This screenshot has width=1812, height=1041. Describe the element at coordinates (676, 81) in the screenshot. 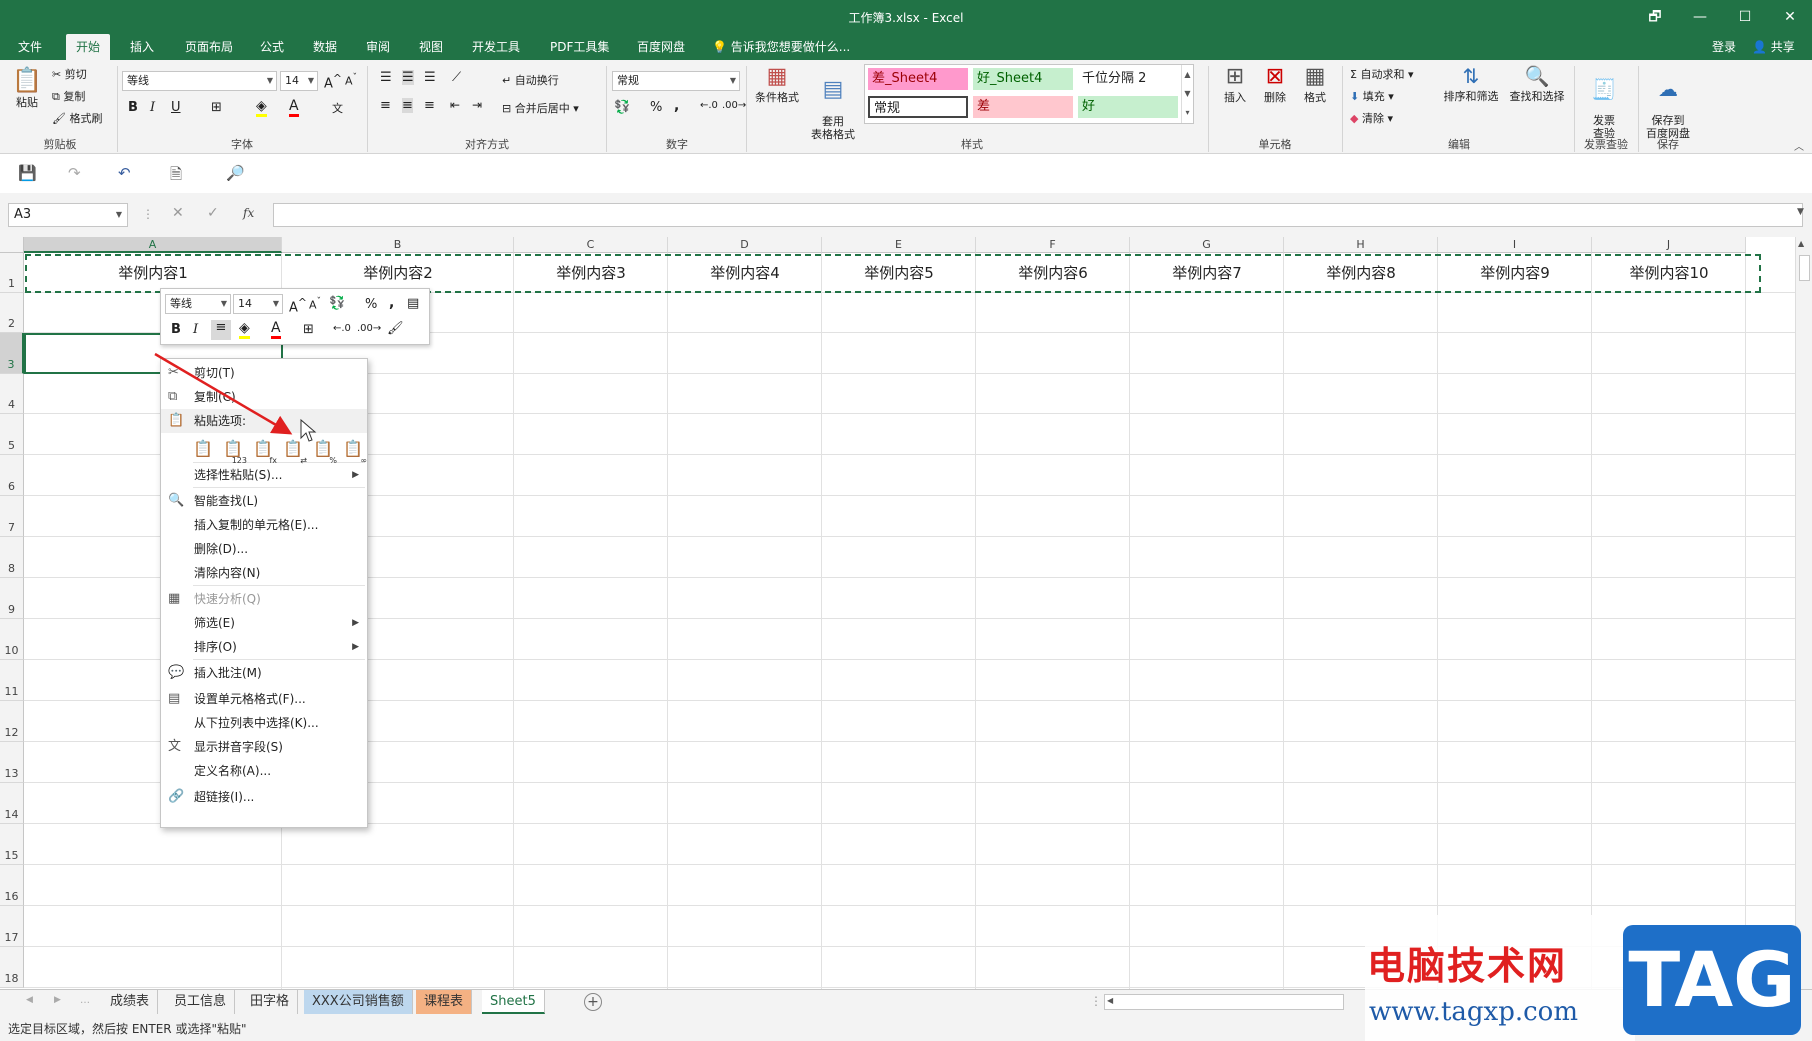

I see `number-format-select: 常规 ▼` at that location.